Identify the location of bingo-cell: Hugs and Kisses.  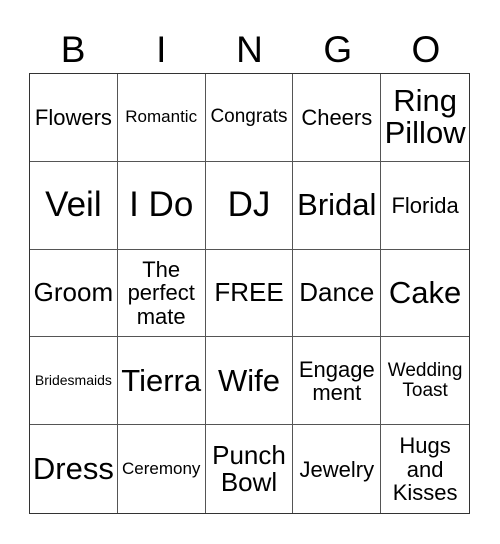
(425, 469).